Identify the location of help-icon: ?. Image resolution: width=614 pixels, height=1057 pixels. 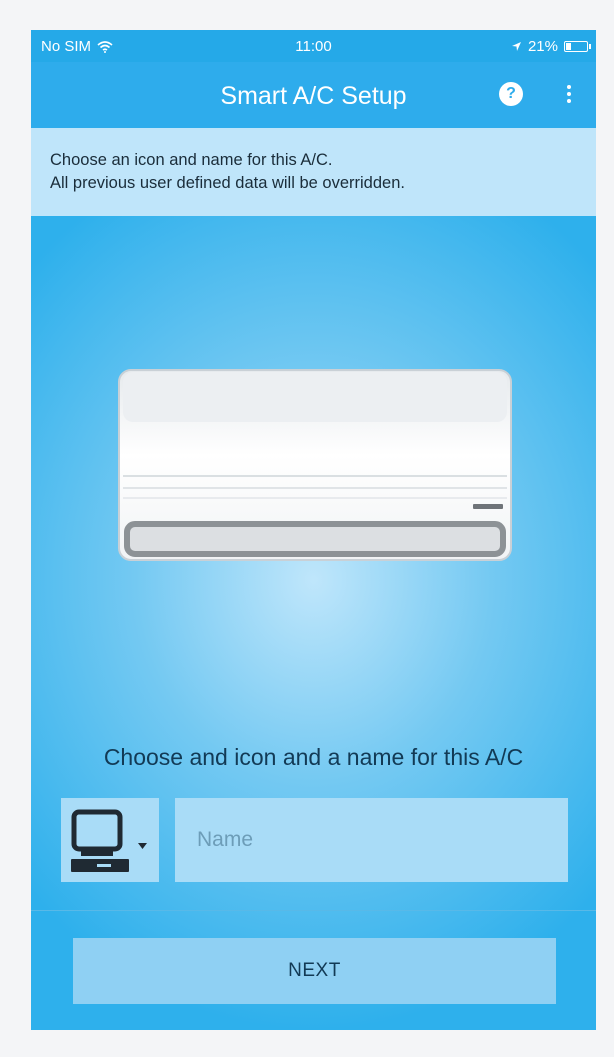
(511, 94).